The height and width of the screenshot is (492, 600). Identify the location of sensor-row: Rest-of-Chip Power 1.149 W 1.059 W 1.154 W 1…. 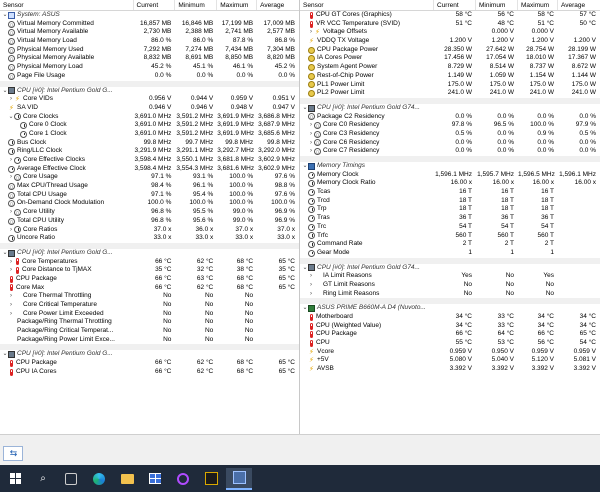
(450, 76).